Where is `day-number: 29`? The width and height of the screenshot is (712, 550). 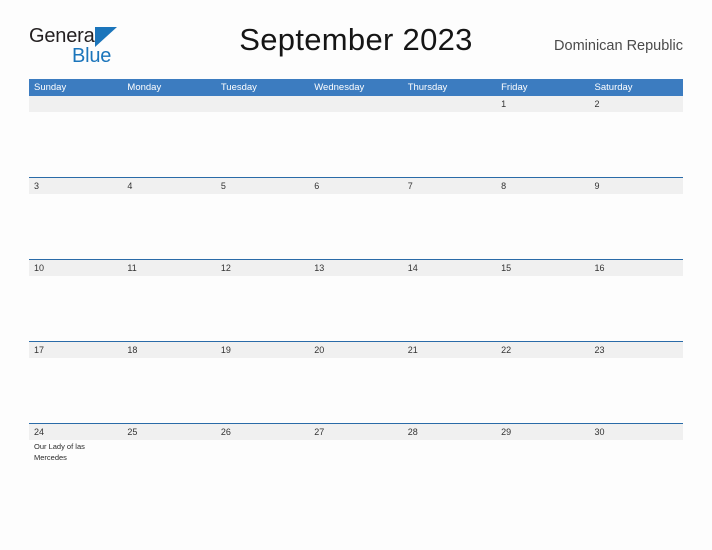 day-number: 29 is located at coordinates (506, 432).